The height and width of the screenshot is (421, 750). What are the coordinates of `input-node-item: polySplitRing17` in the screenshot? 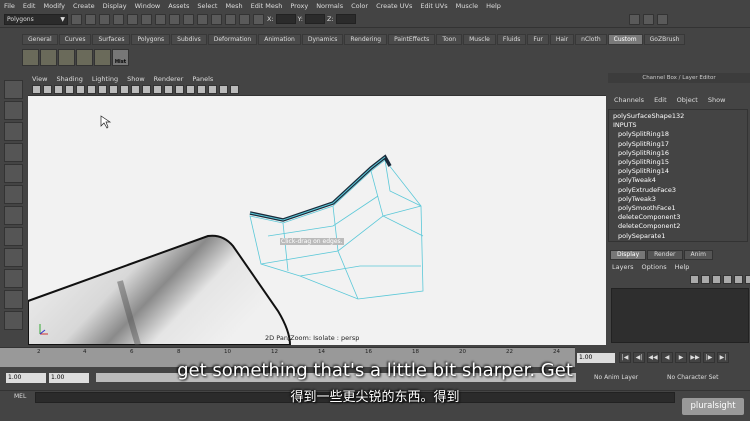 It's located at (678, 144).